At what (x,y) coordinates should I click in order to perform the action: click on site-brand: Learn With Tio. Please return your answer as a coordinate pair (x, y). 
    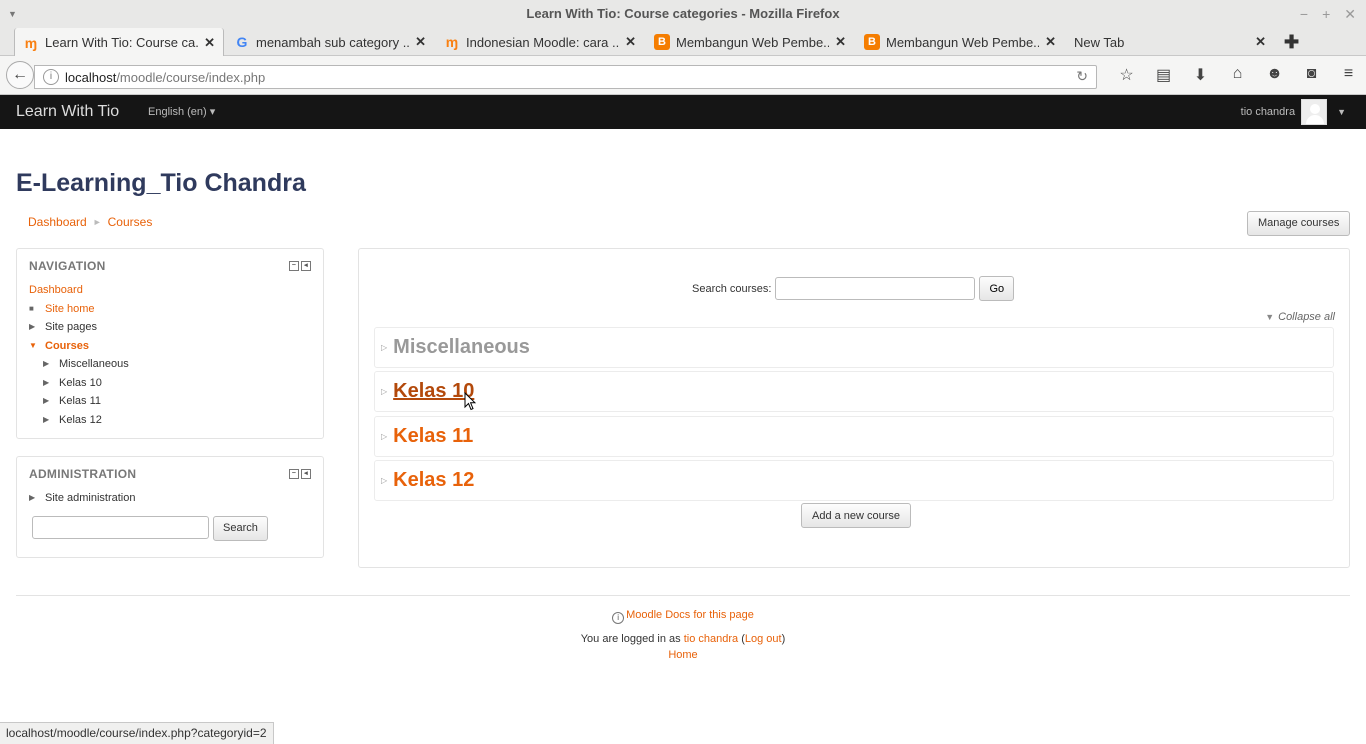
    Looking at the image, I should click on (67, 112).